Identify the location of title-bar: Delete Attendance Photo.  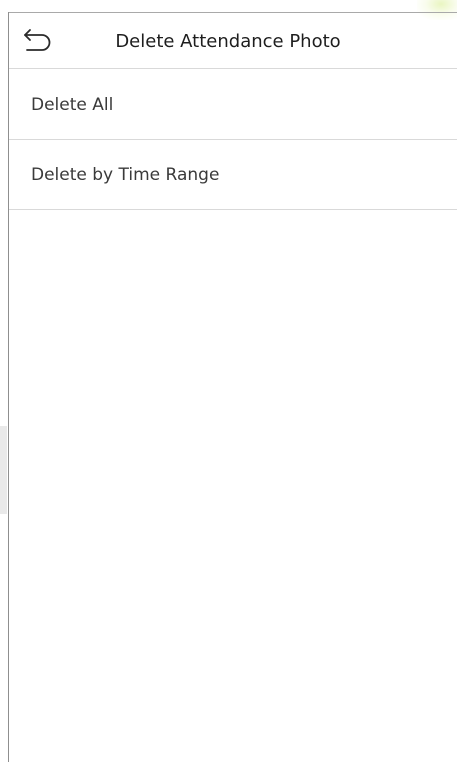
(233, 41).